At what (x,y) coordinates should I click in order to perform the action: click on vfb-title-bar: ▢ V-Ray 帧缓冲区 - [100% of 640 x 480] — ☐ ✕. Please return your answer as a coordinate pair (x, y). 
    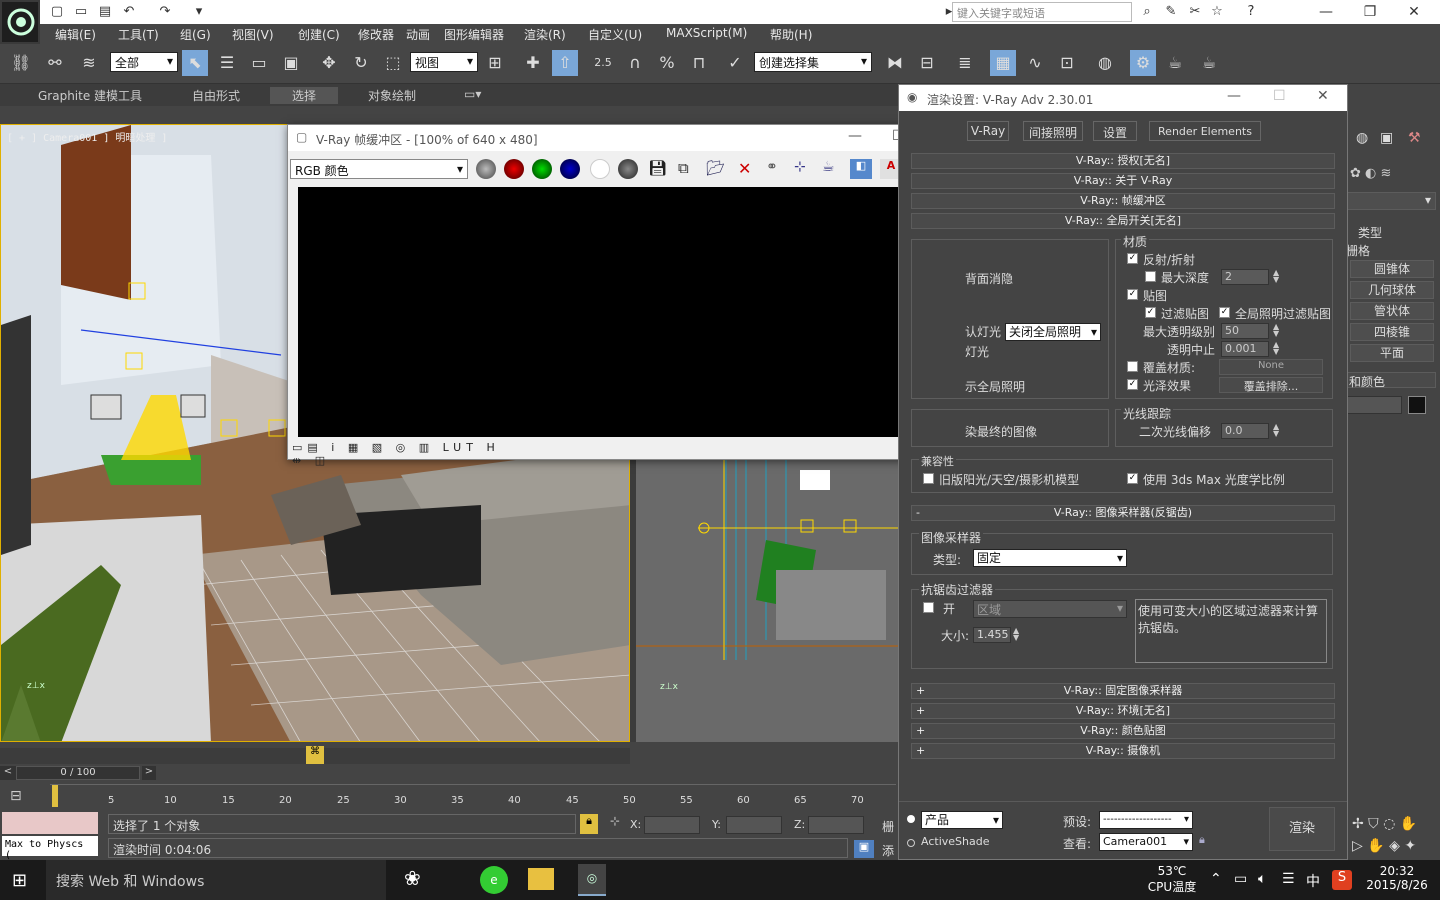
    Looking at the image, I should click on (626, 138).